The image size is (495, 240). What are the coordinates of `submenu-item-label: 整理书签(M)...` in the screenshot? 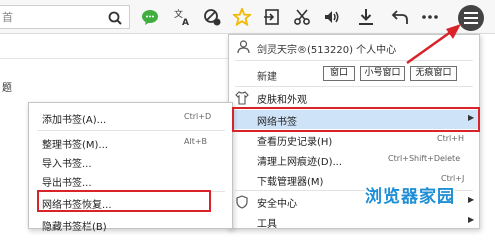 It's located at (75, 145).